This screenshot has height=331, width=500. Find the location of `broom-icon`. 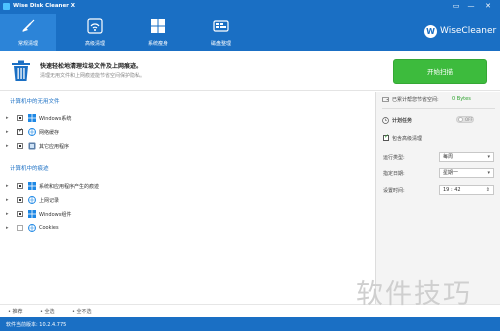

broom-icon is located at coordinates (28, 25).